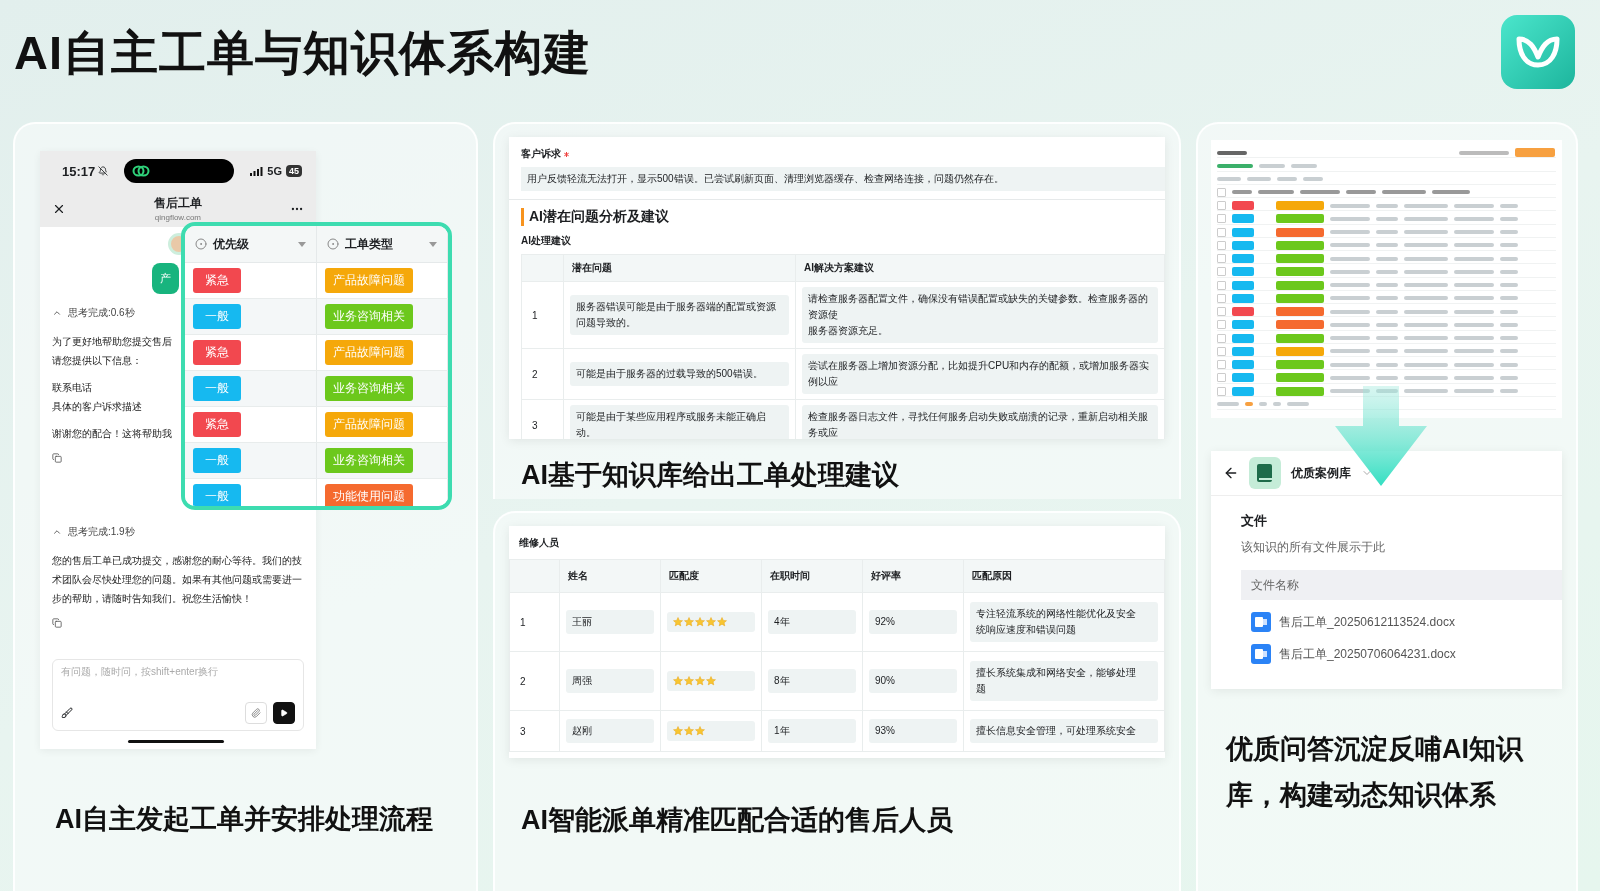 The image size is (1600, 891). What do you see at coordinates (980, 422) in the screenshot?
I see `table-cell: 检查服务器日志文件，寻找任何服务启动失败或崩溃的记录，重新启动相关服务或应` at bounding box center [980, 422].